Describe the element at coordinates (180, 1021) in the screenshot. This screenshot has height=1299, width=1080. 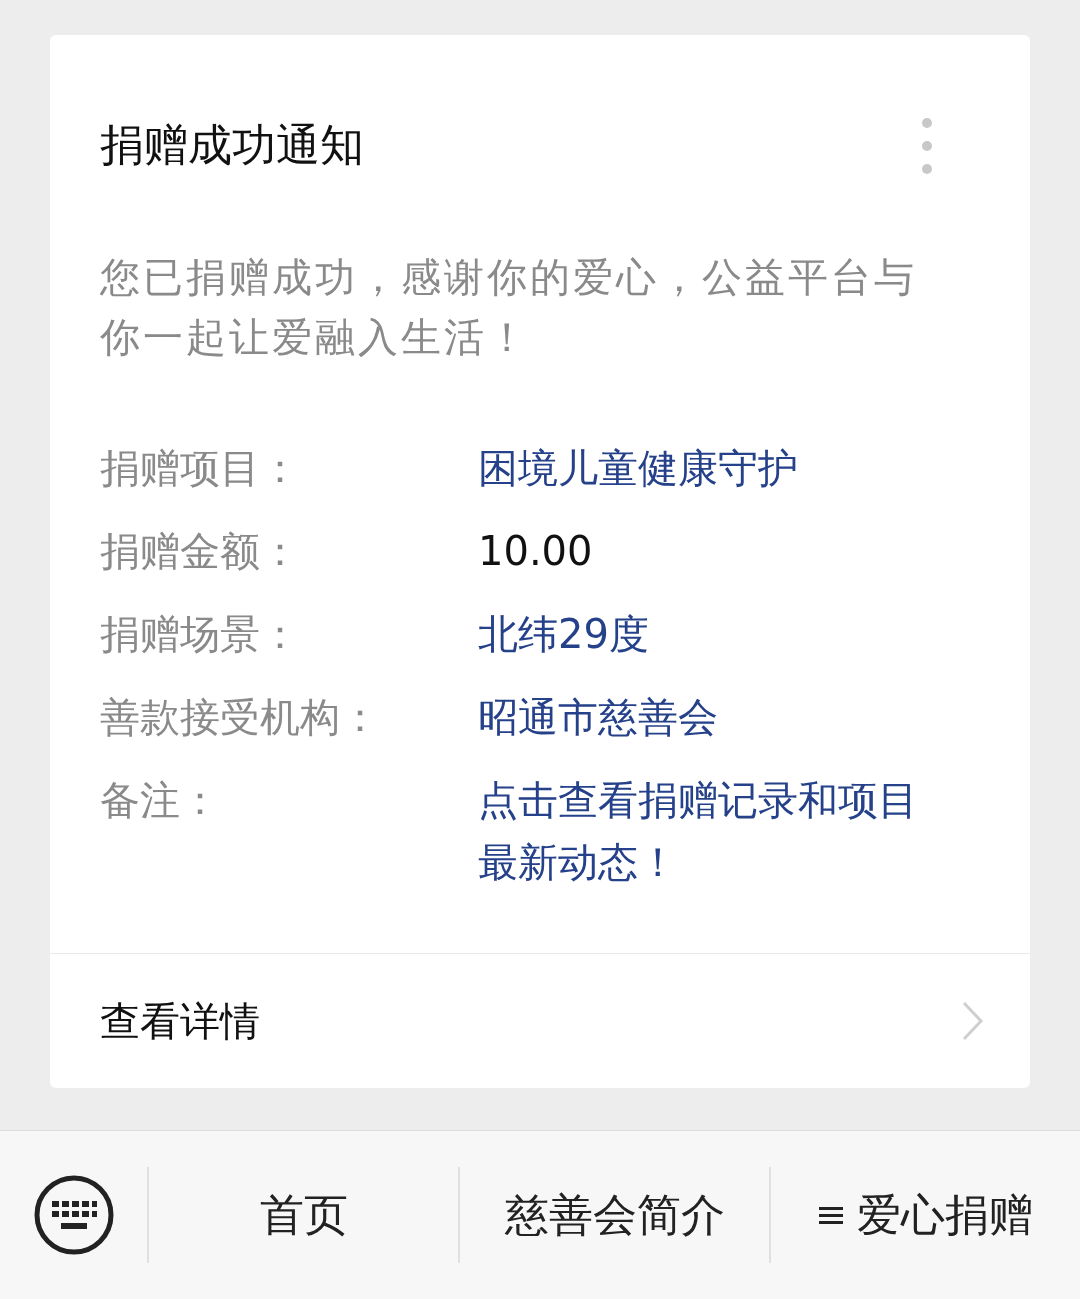
I see `view-details-link: 查看详情` at that location.